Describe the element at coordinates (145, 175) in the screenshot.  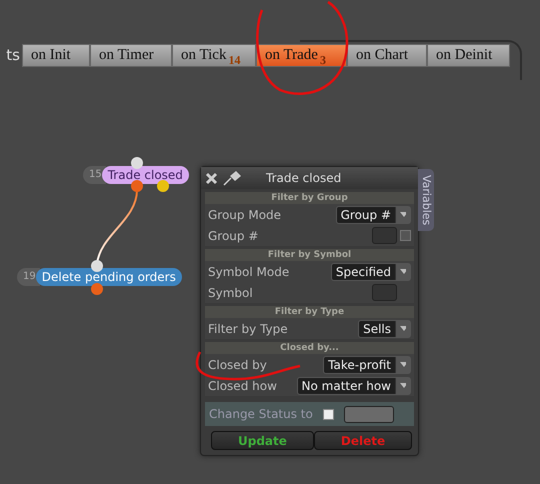
I see `node-label: Trade closed` at that location.